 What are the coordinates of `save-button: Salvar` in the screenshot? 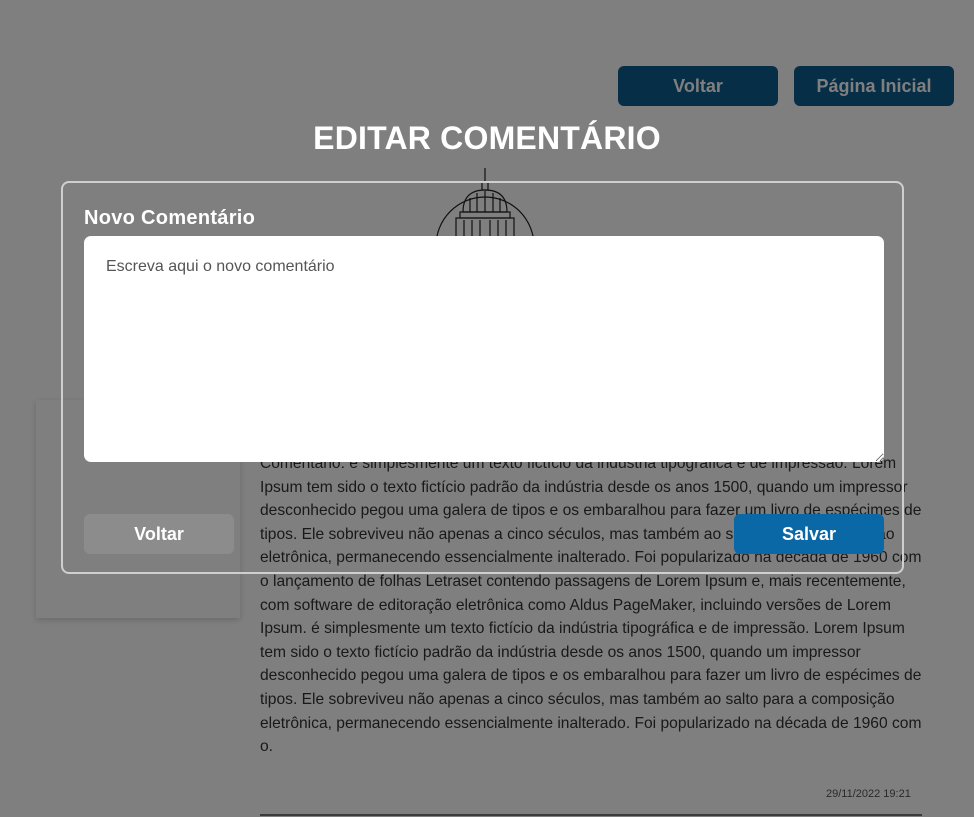 It's located at (809, 534).